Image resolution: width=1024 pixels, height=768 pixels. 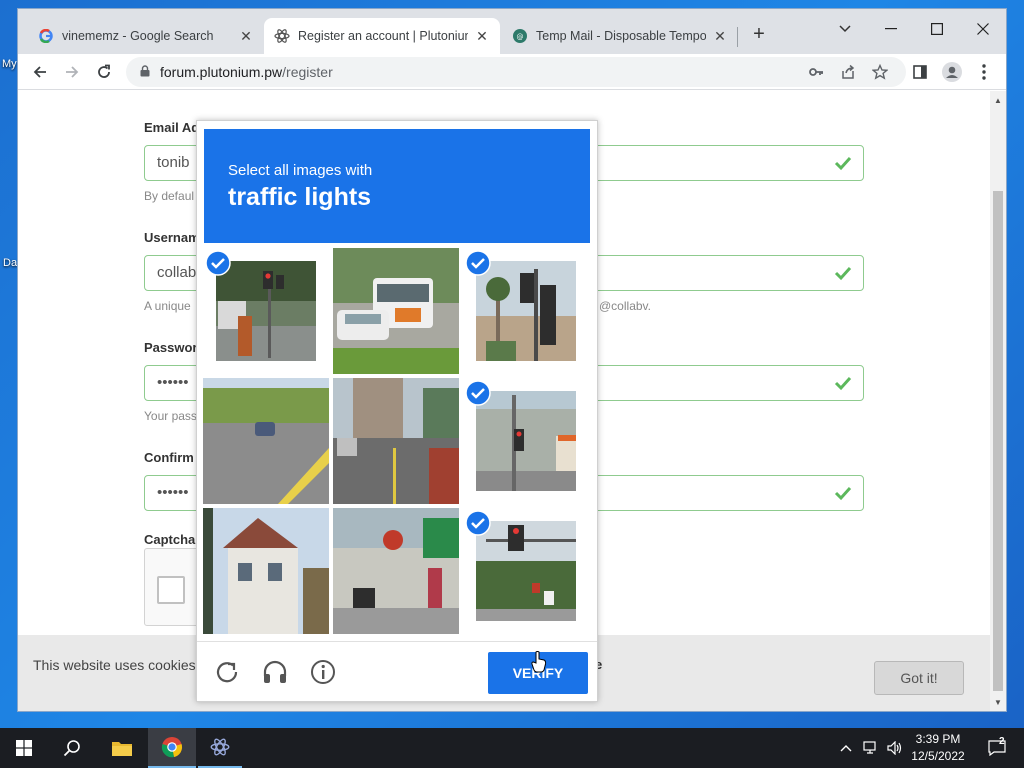 I want to click on forward-button, so click(x=72, y=72).